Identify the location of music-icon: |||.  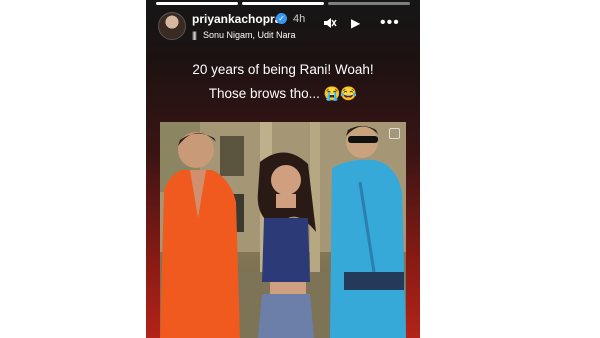
(194, 35).